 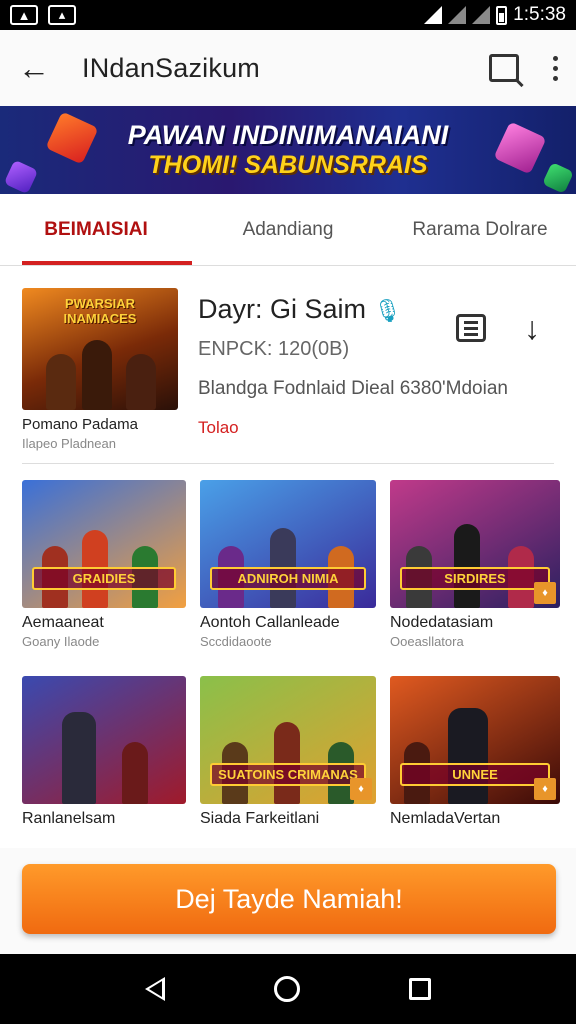 What do you see at coordinates (288, 15) in the screenshot?
I see `status-bar: ▲ ▴ 1:5:38` at bounding box center [288, 15].